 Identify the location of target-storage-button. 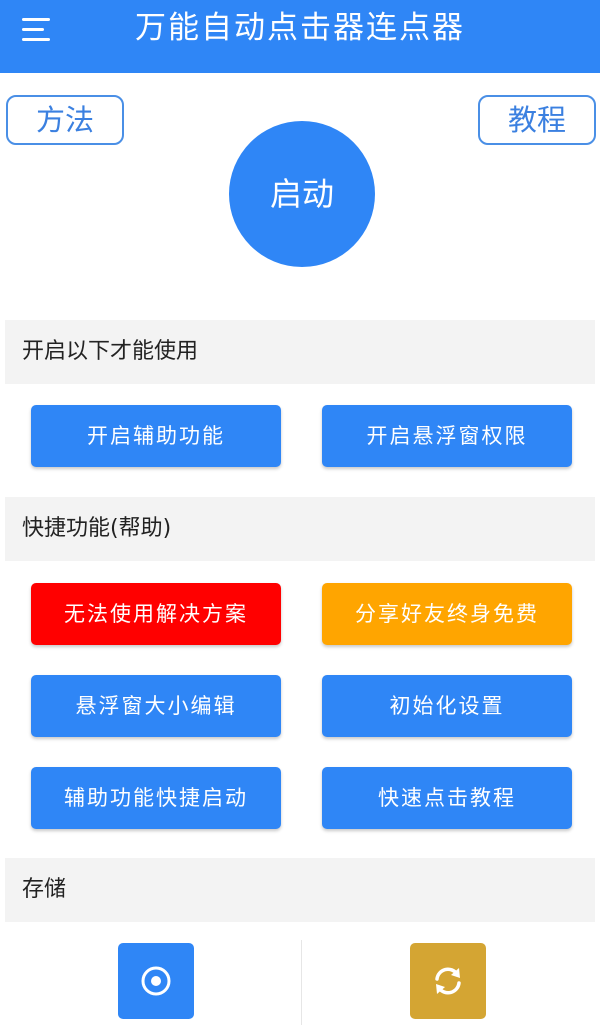
(156, 981).